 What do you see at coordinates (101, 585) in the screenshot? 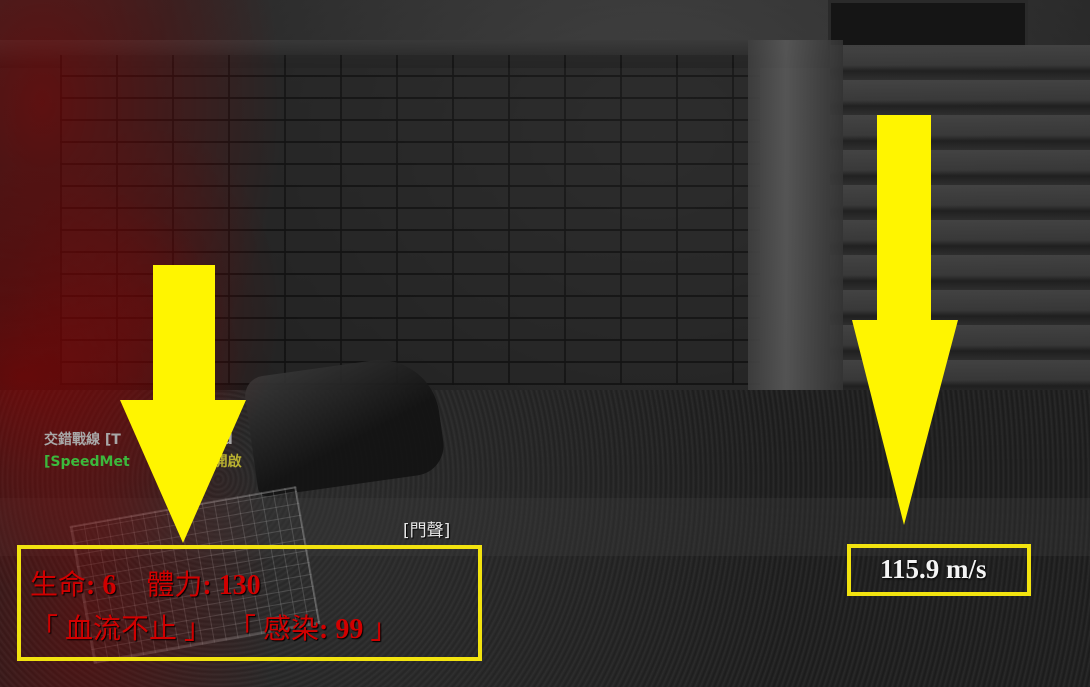
I see `health-value: : 6` at bounding box center [101, 585].